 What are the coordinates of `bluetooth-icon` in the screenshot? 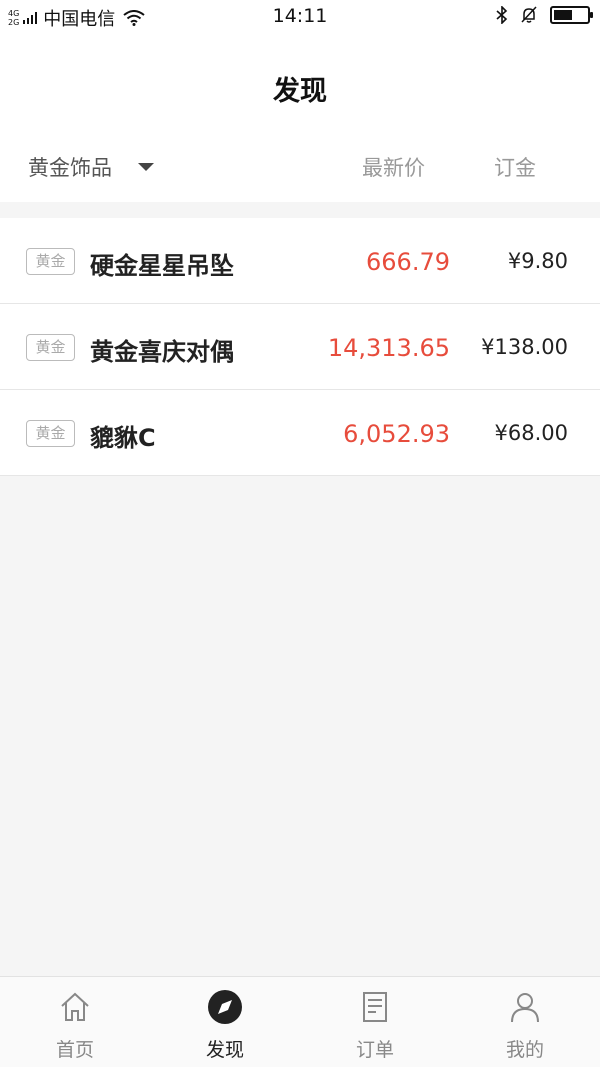 It's located at (502, 15).